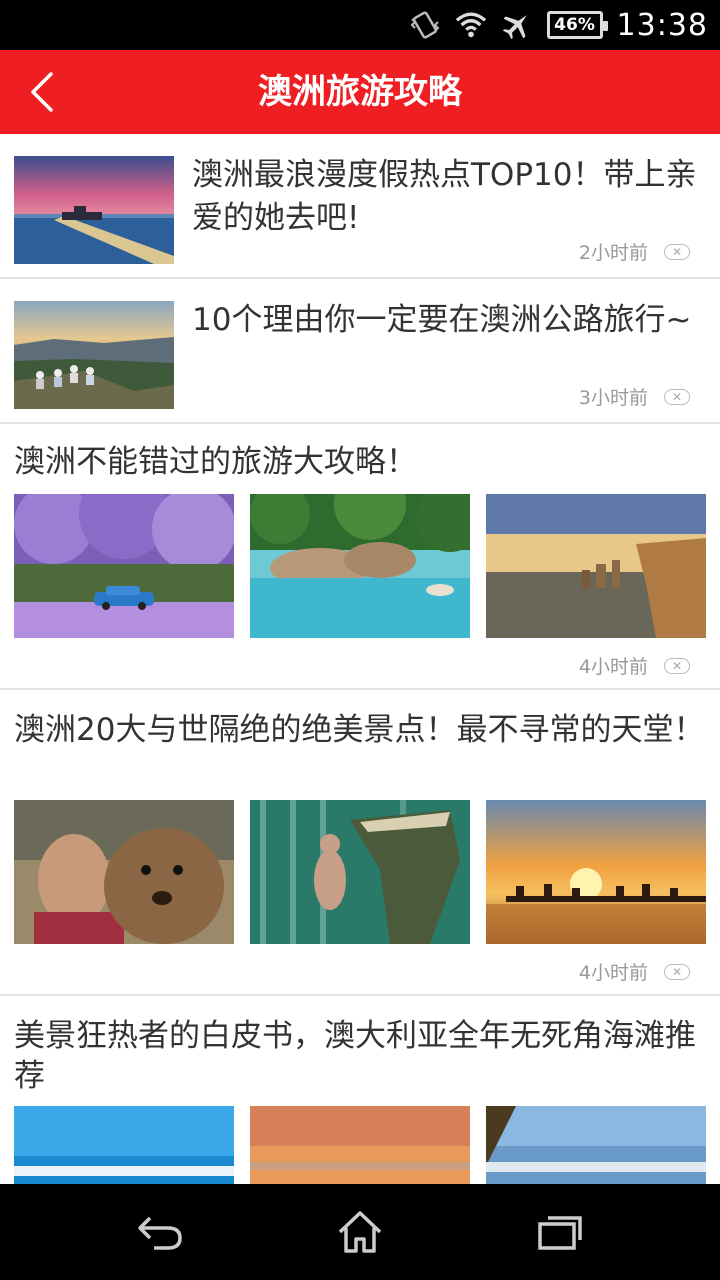  Describe the element at coordinates (471, 25) in the screenshot. I see `wifi-icon` at that location.